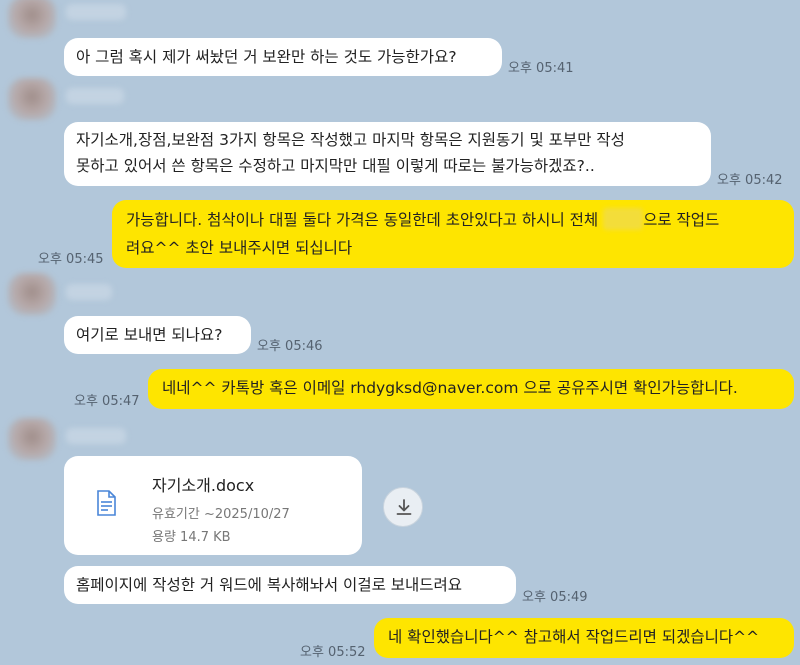 The image size is (800, 665). I want to click on message-bubble-incoming: 아 그럼 혹시 제가 써놨던 거 보완만 하는 것도 가능한가요?, so click(283, 57).